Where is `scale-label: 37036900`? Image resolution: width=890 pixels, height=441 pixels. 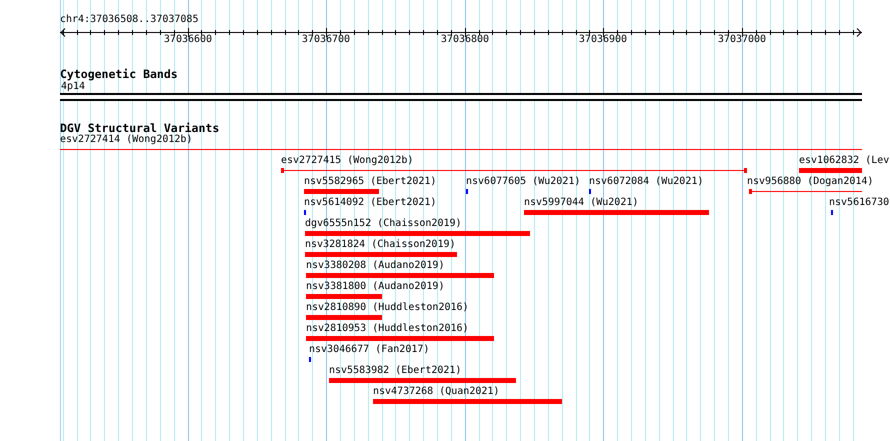
scale-label: 37036900 is located at coordinates (603, 40).